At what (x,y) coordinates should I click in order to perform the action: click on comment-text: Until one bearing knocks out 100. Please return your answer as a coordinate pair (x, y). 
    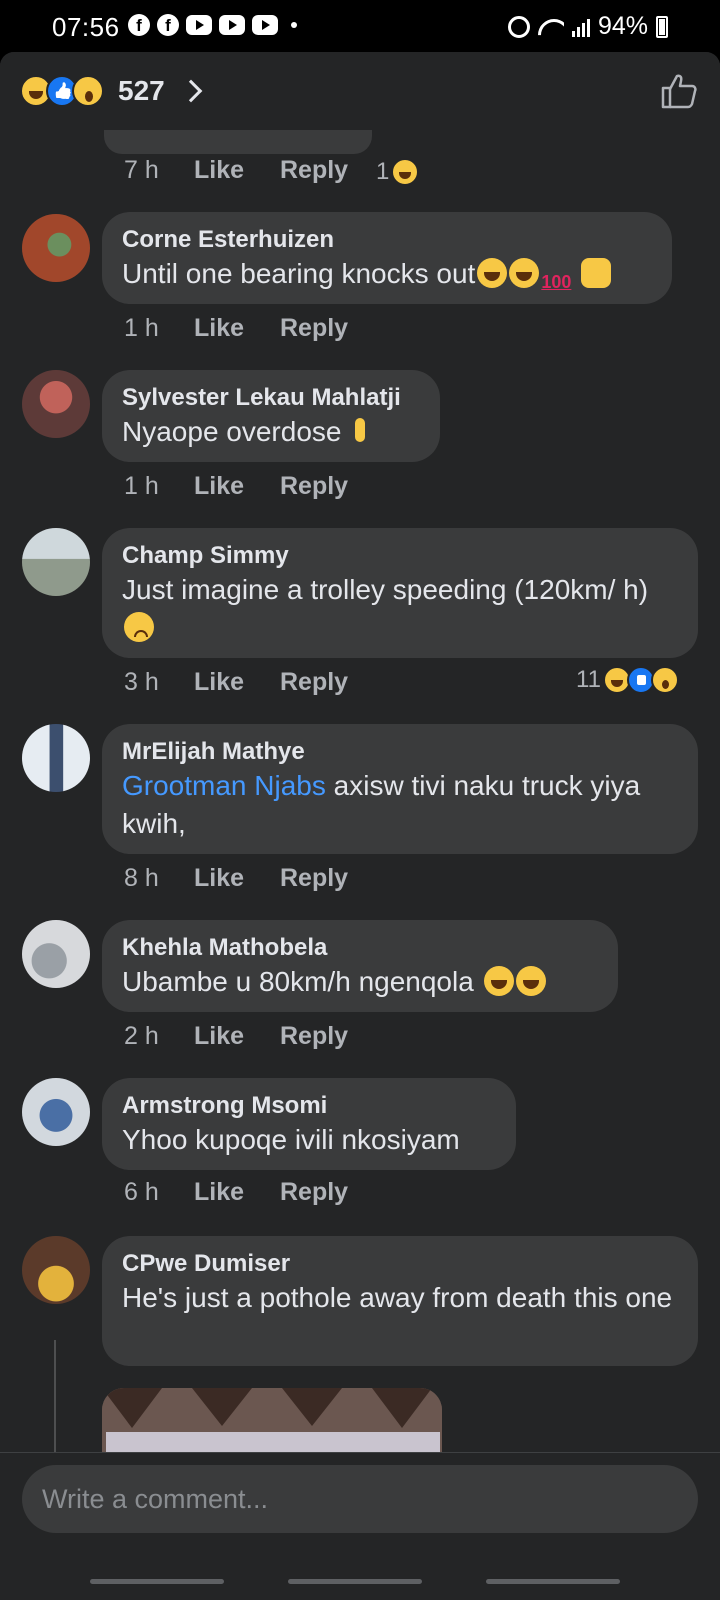
    Looking at the image, I should click on (387, 274).